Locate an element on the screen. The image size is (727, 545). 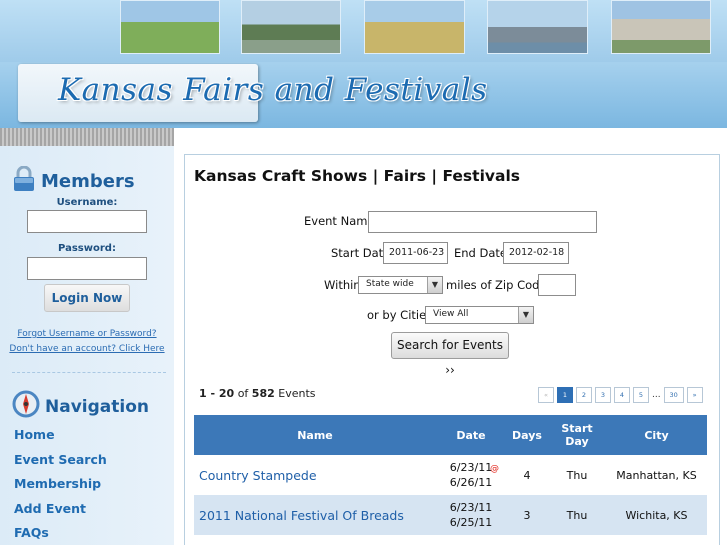
cities-label: or by Cities is located at coordinates (400, 315).